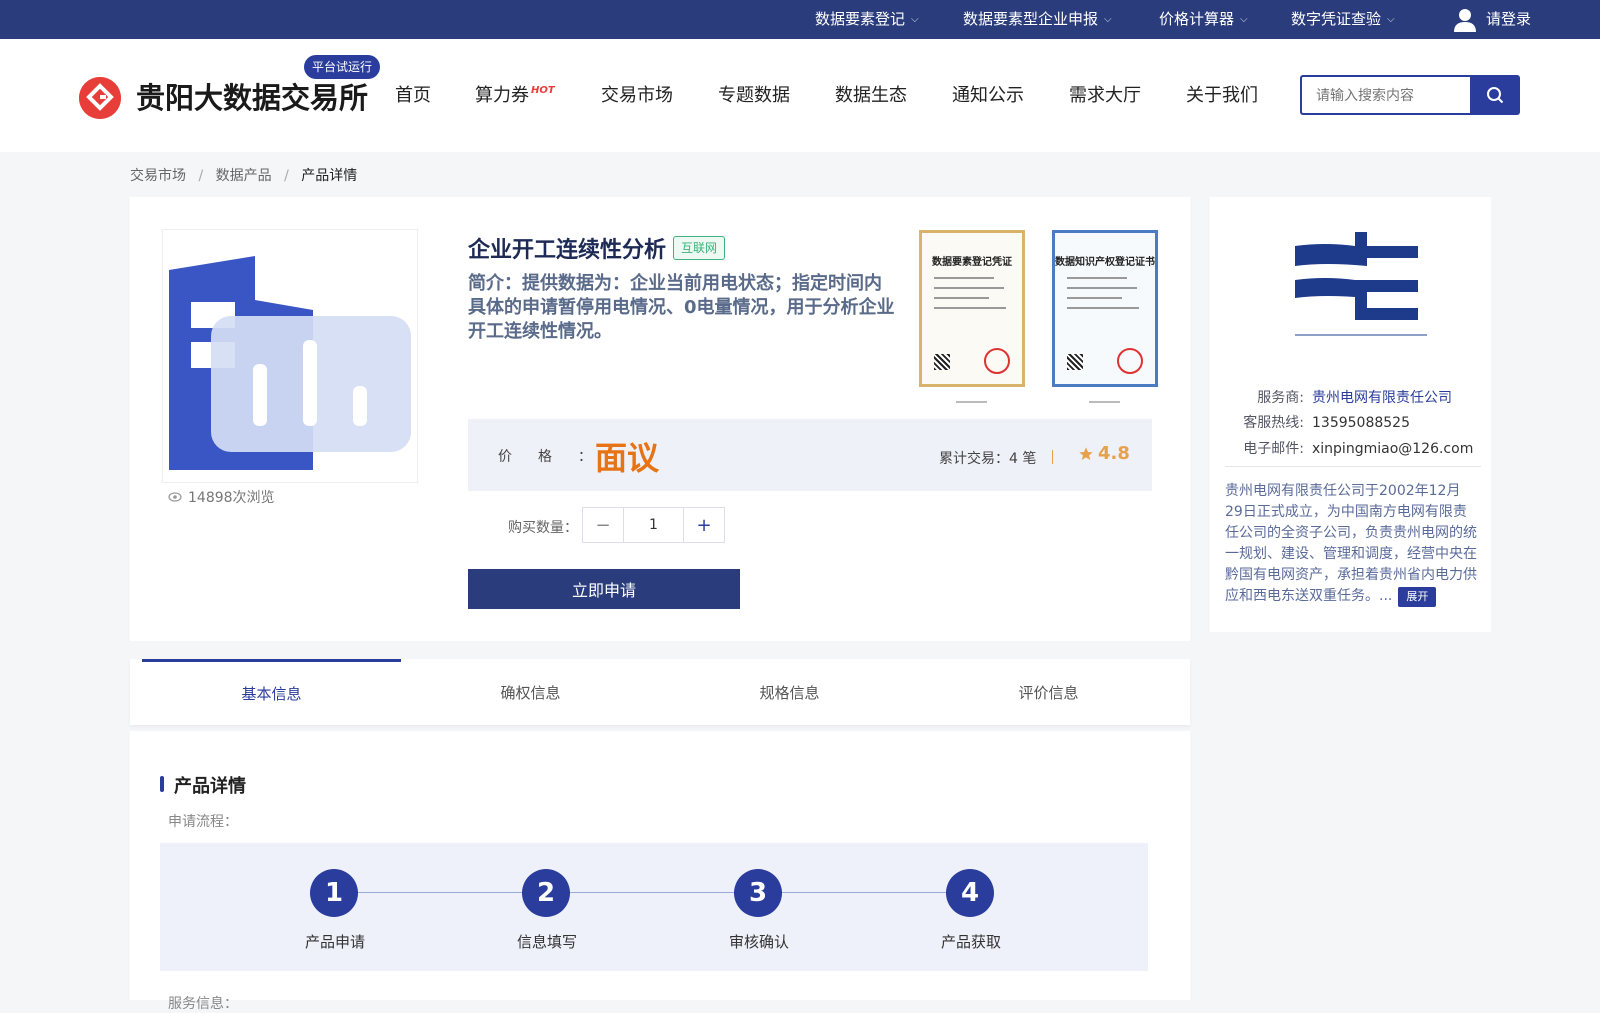 This screenshot has height=1013, width=1600. What do you see at coordinates (567, 250) in the screenshot?
I see `product-title: 企业开工连续性分析` at bounding box center [567, 250].